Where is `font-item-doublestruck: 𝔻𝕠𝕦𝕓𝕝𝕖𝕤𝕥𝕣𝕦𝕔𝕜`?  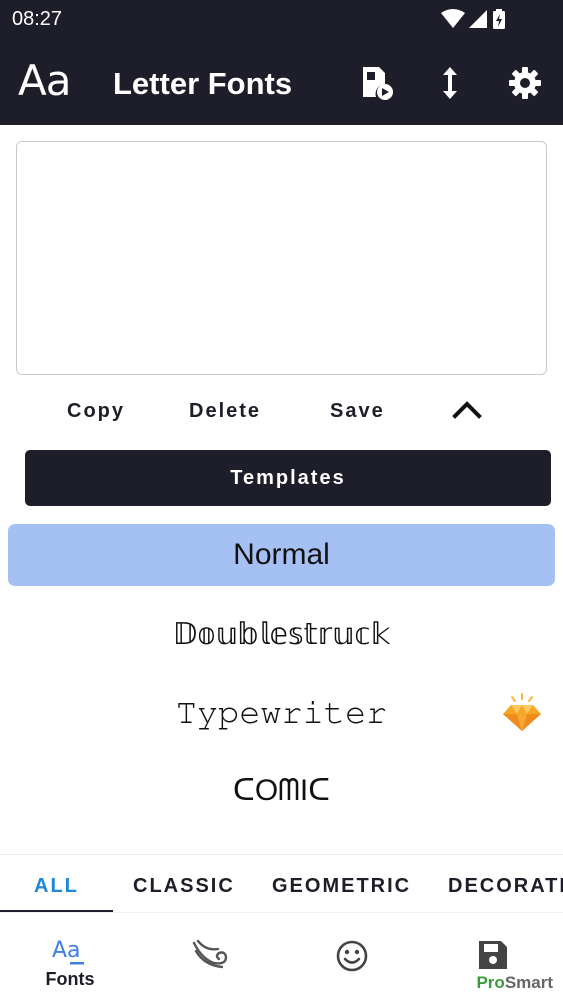
font-item-doublestruck: 𝔻𝕠𝕦𝕓𝕝𝕖𝕤𝕥𝕣𝕦𝕔𝕜 is located at coordinates (281, 634).